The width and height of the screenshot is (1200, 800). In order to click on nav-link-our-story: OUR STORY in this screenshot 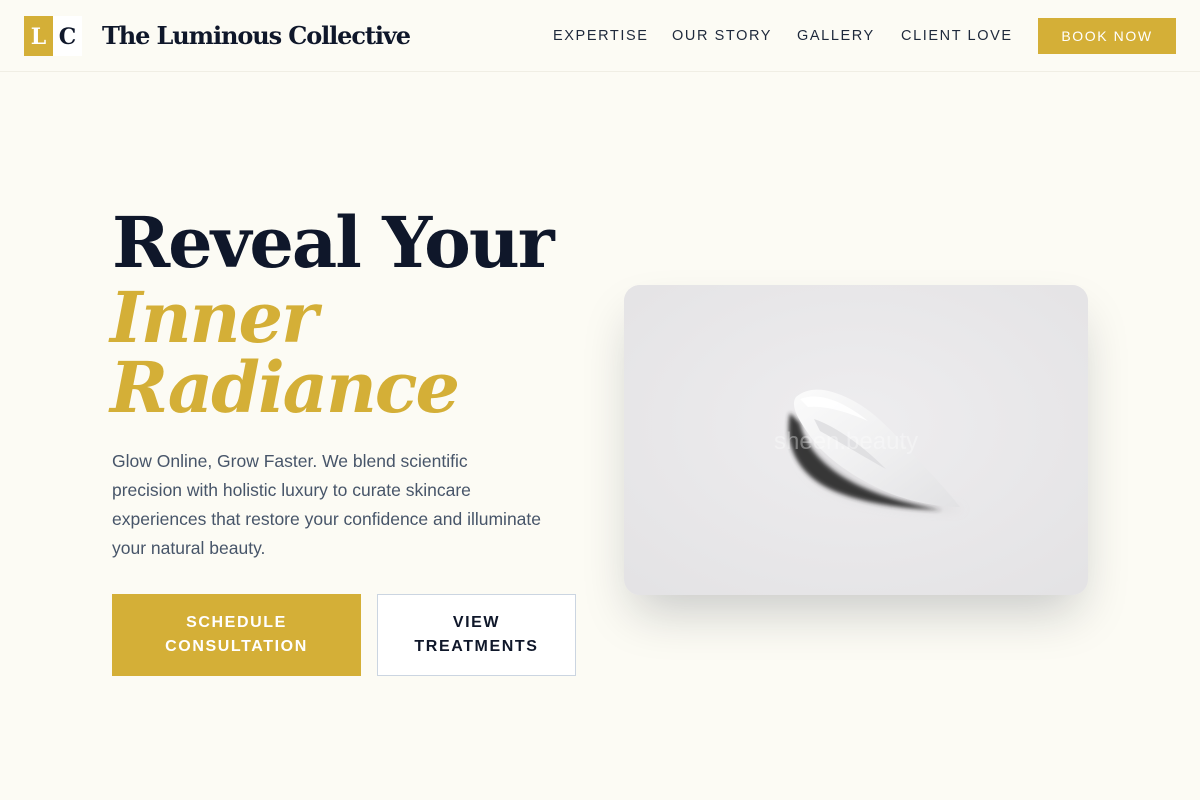, I will do `click(722, 36)`.